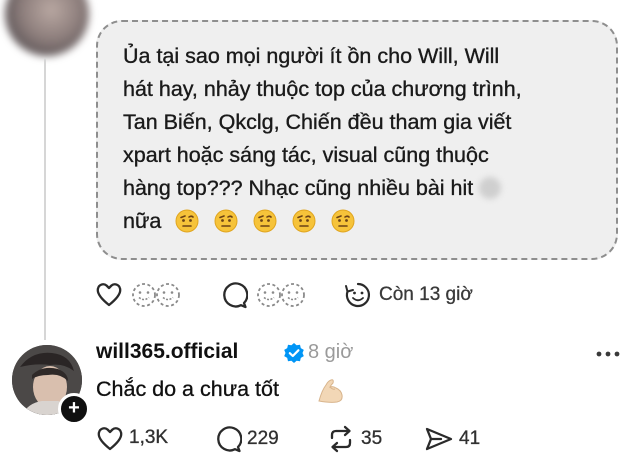 This screenshot has width=640, height=466. What do you see at coordinates (142, 221) in the screenshot?
I see `post-line-text: nữa` at bounding box center [142, 221].